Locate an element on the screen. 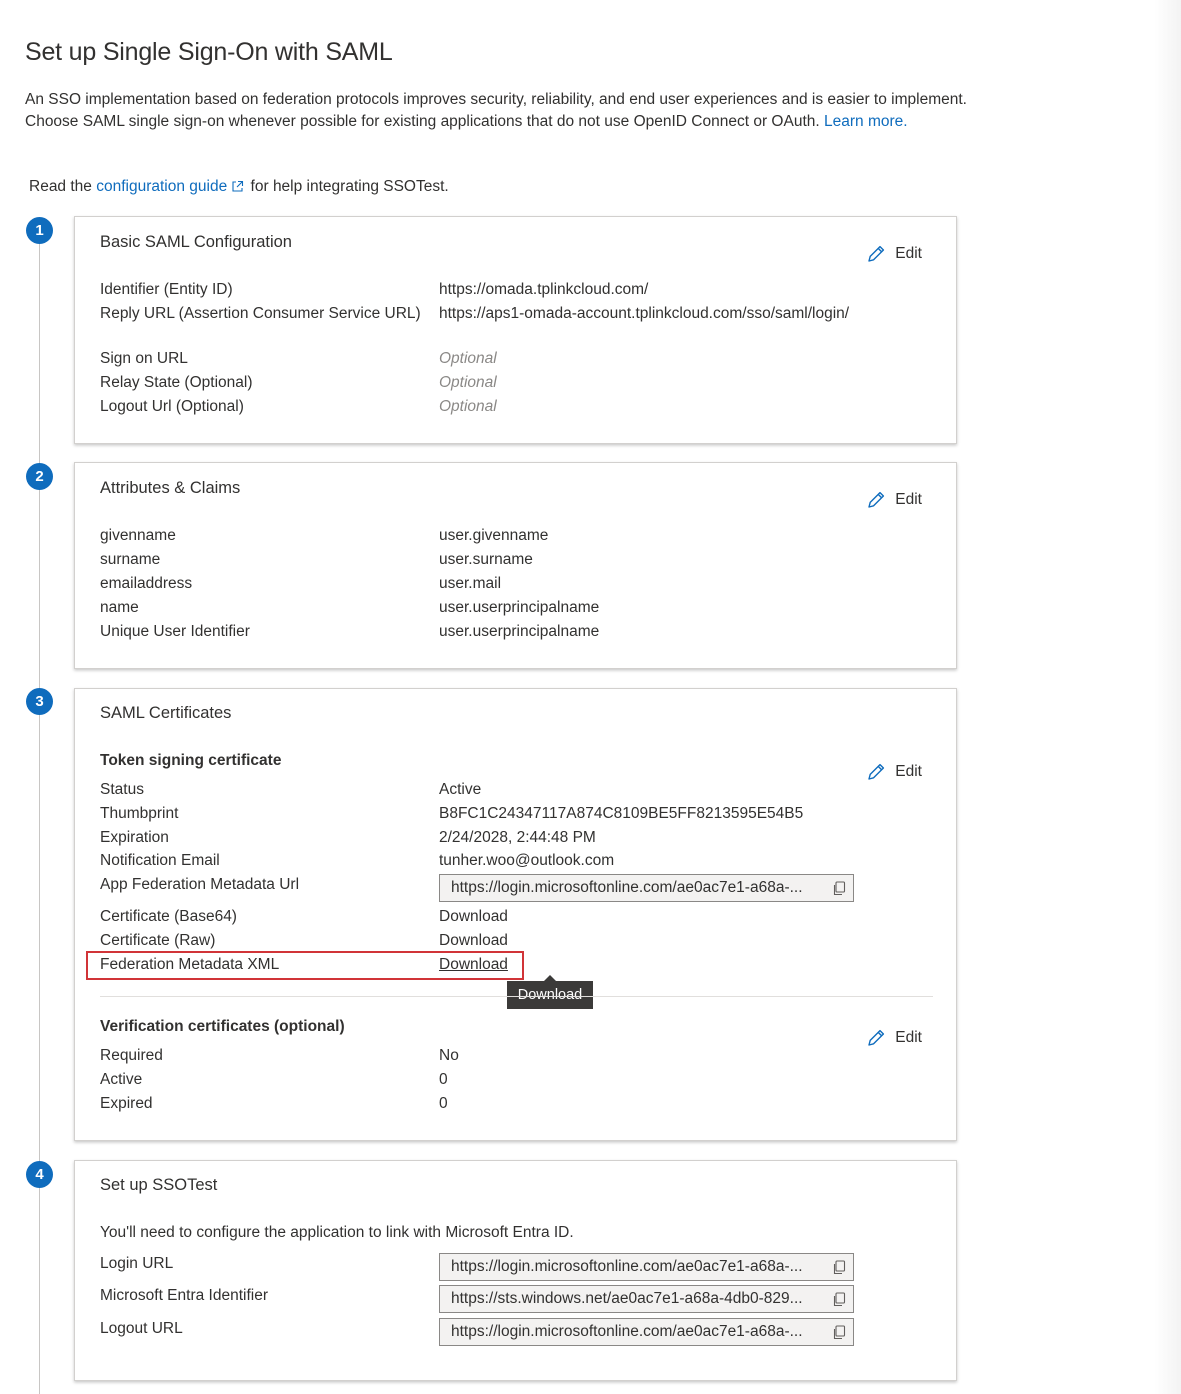 This screenshot has width=1181, height=1394. row-value: 2/24/2028, 2:44:48 PM is located at coordinates (517, 837).